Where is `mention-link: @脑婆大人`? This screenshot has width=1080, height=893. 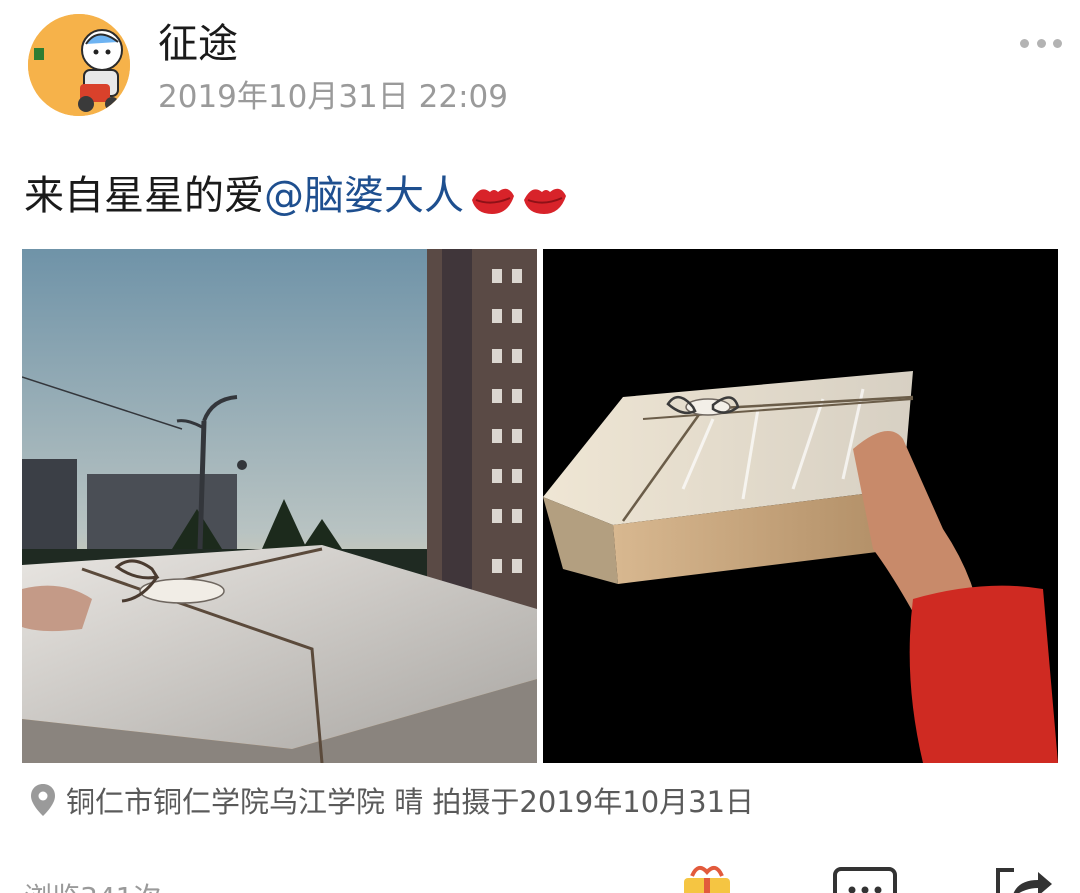 mention-link: @脑婆大人 is located at coordinates (364, 196).